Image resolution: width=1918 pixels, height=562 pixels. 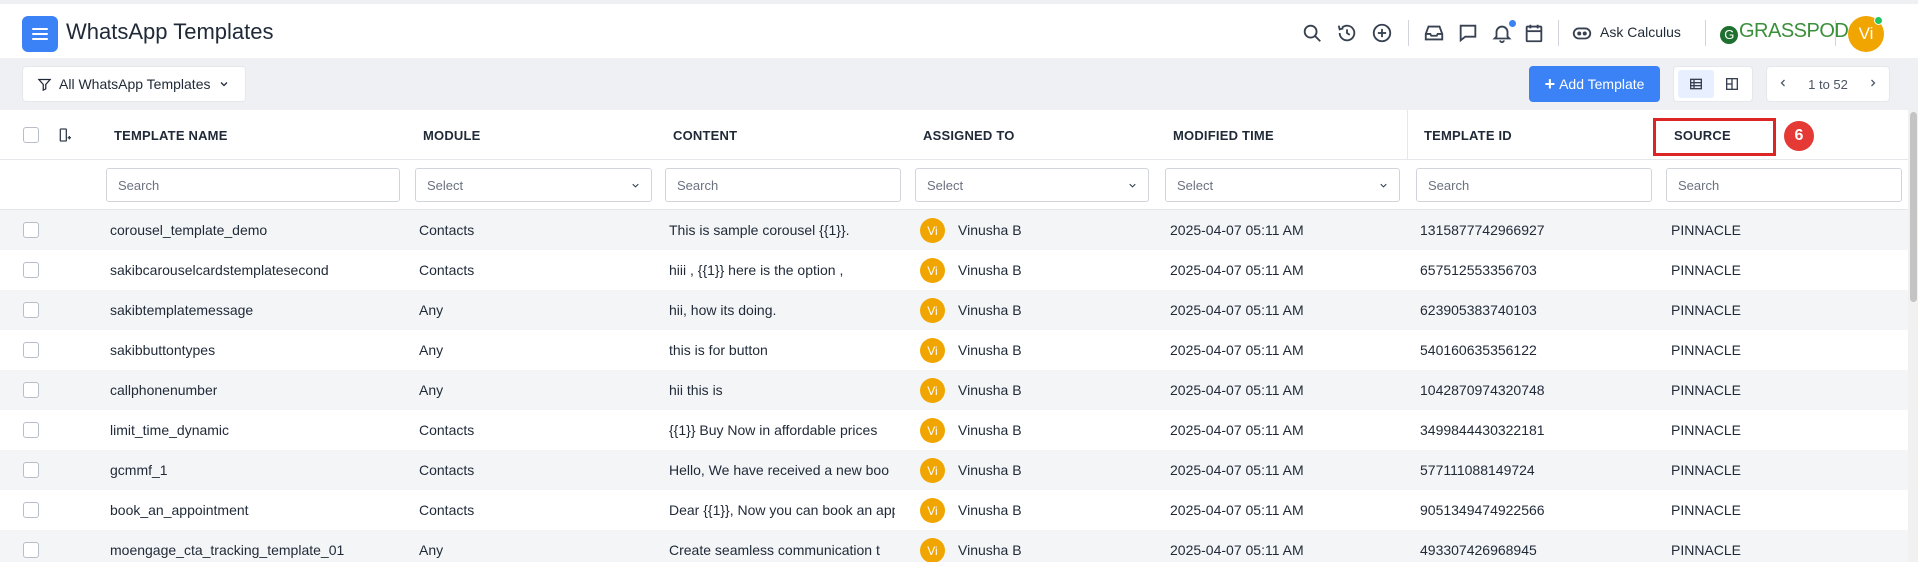 I want to click on table-view-button, so click(x=1696, y=84).